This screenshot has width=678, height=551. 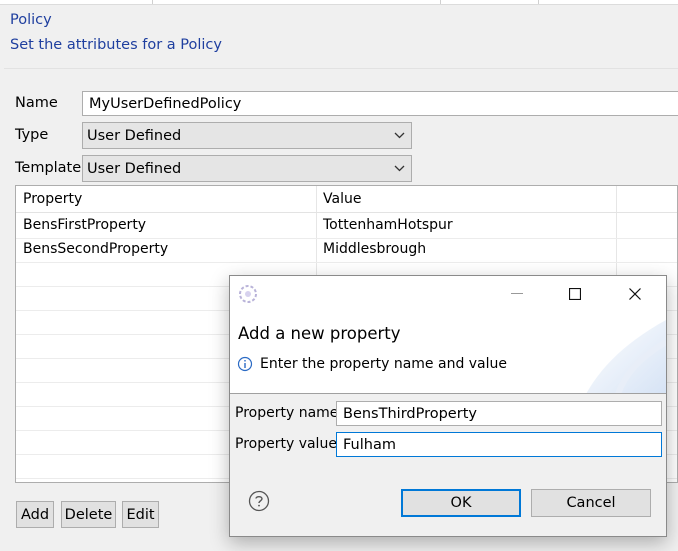 What do you see at coordinates (461, 503) in the screenshot?
I see `ok-button: OK` at bounding box center [461, 503].